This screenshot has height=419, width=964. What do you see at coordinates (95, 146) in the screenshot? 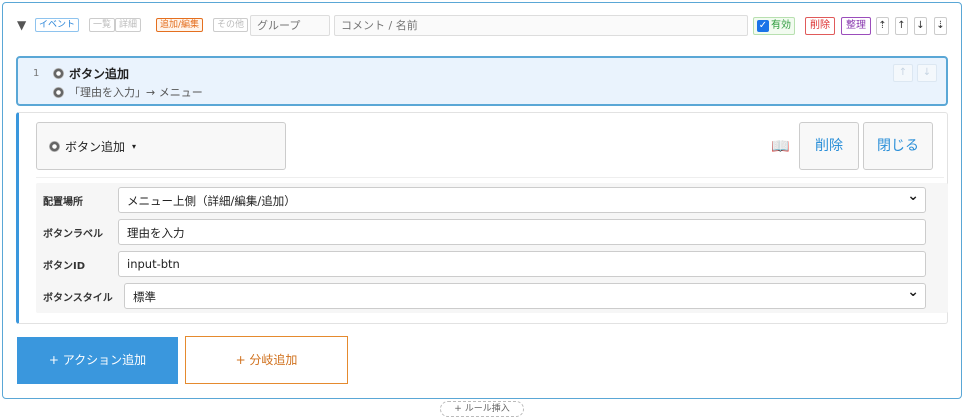
I see `action-type-label: ボタン追加` at bounding box center [95, 146].